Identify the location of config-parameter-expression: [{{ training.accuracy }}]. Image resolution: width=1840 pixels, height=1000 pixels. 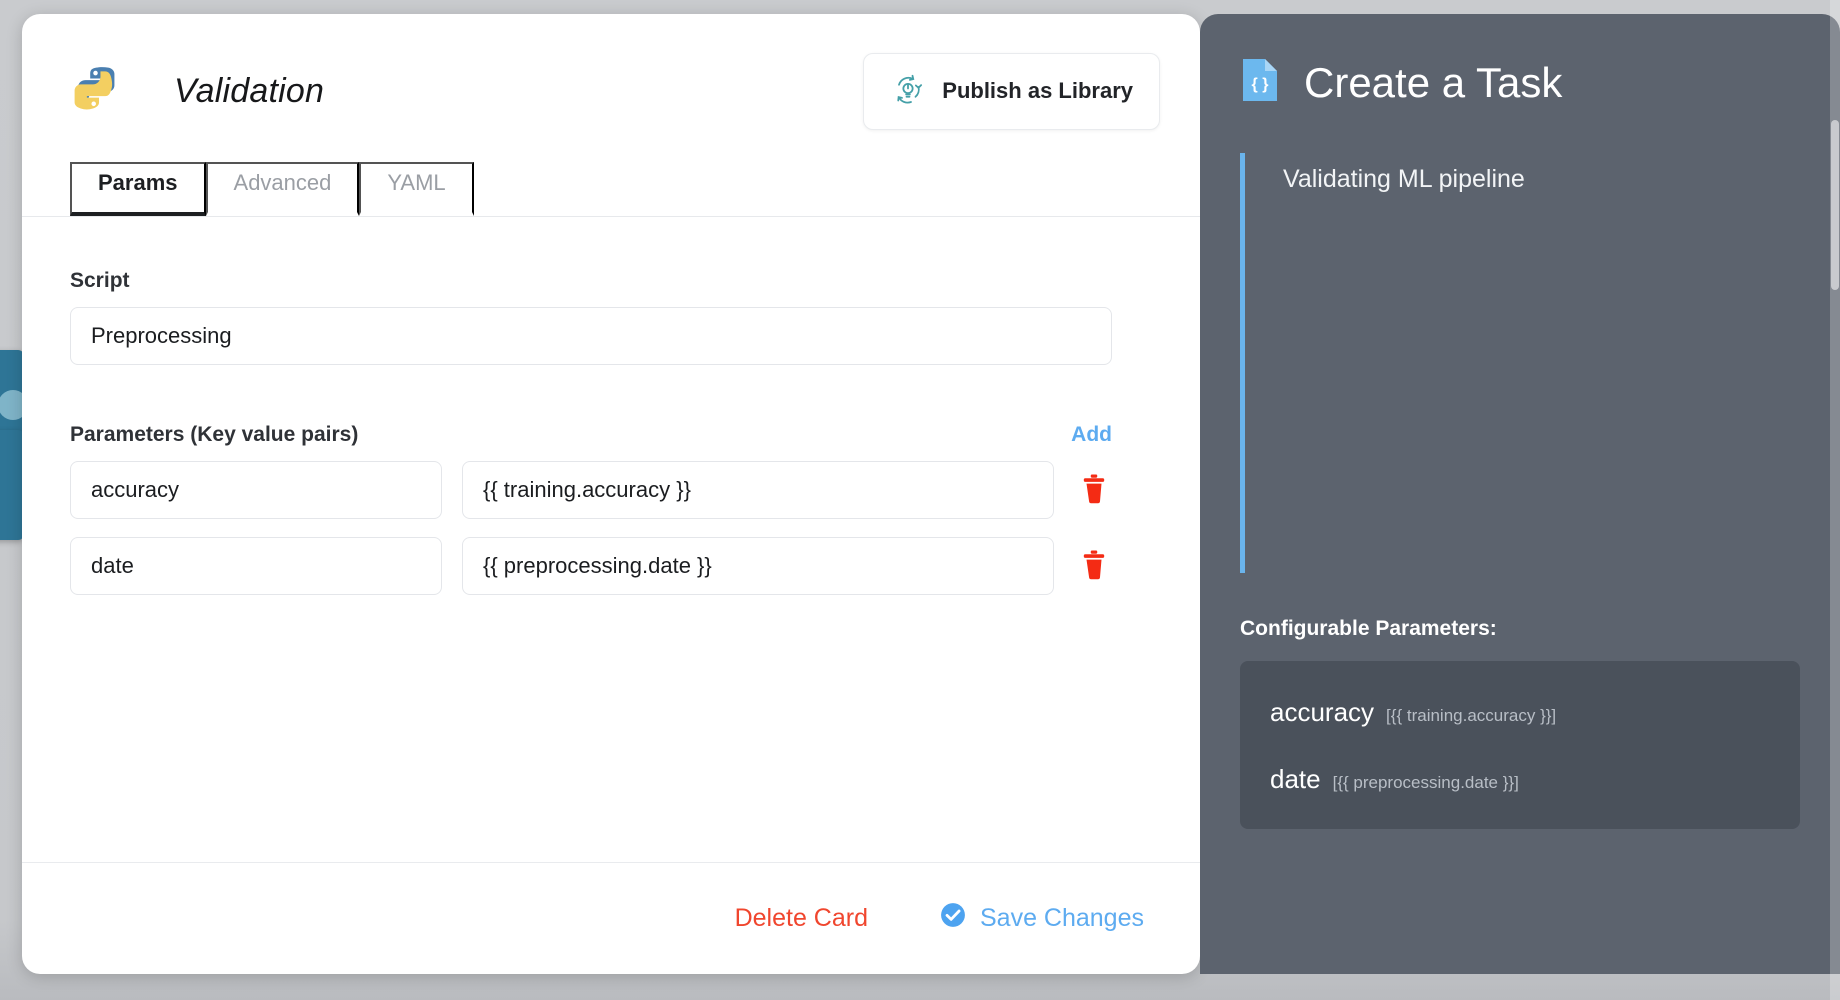
(1471, 715).